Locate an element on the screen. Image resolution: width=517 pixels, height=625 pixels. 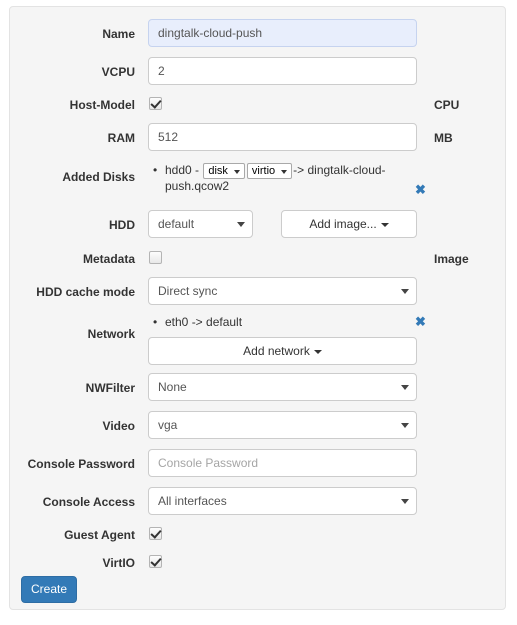
image-unit-label: Image is located at coordinates (451, 259).